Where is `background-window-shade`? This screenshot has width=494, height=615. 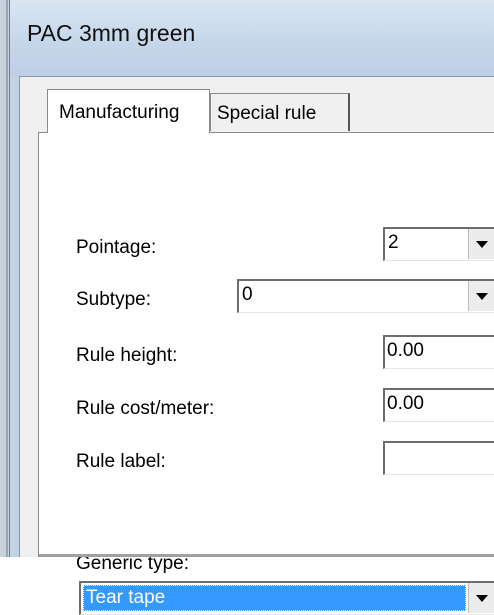 background-window-shade is located at coordinates (7, 278).